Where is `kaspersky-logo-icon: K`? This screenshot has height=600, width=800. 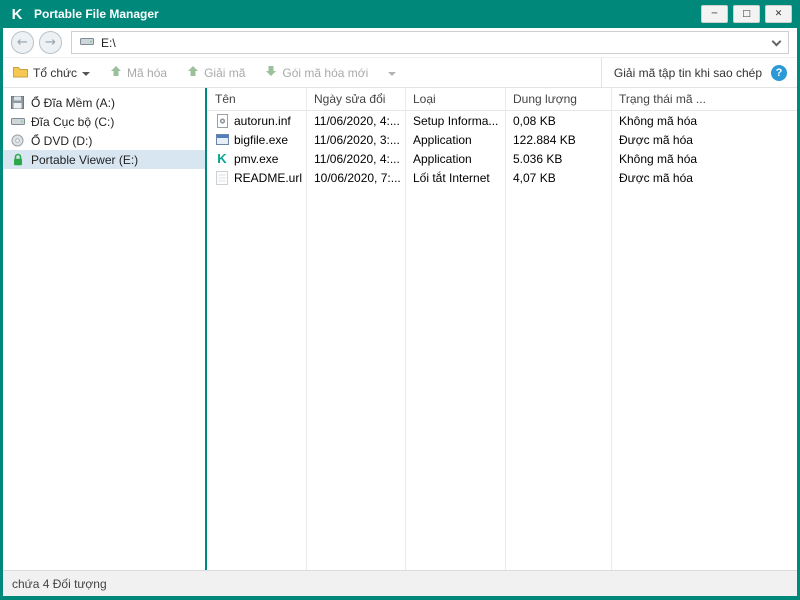
kaspersky-logo-icon: K is located at coordinates (17, 14).